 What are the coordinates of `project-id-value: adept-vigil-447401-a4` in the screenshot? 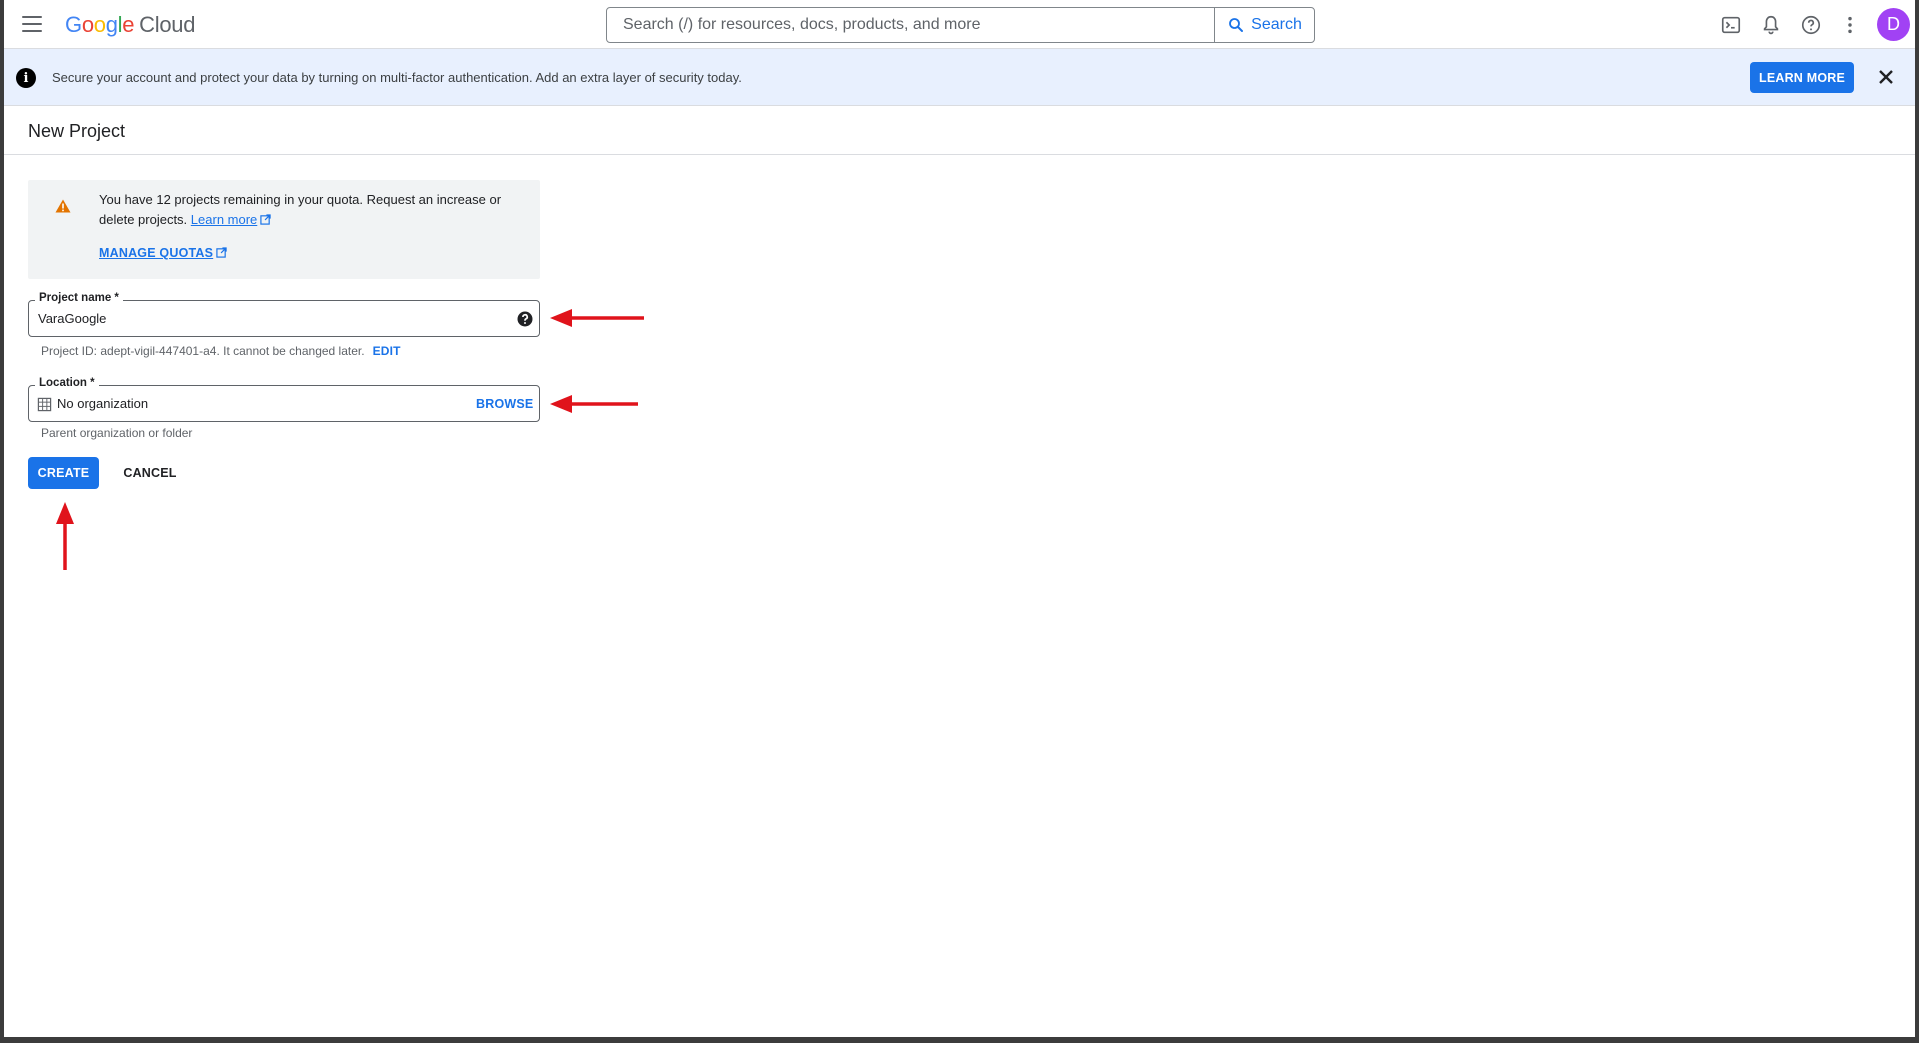 It's located at (158, 351).